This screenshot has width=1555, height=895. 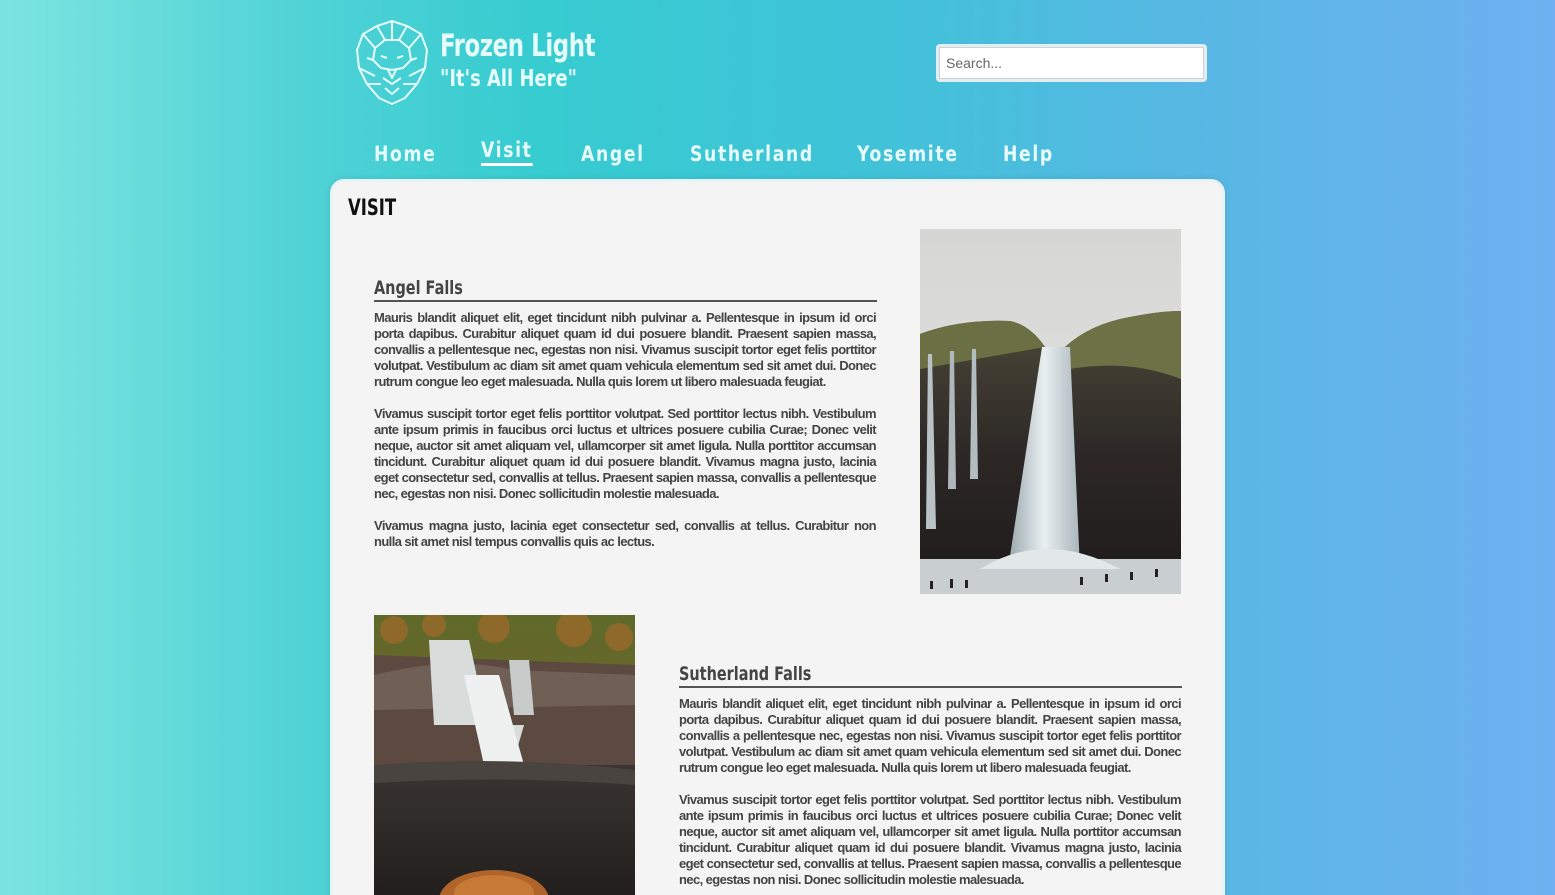 I want to click on search-box, so click(x=1071, y=63).